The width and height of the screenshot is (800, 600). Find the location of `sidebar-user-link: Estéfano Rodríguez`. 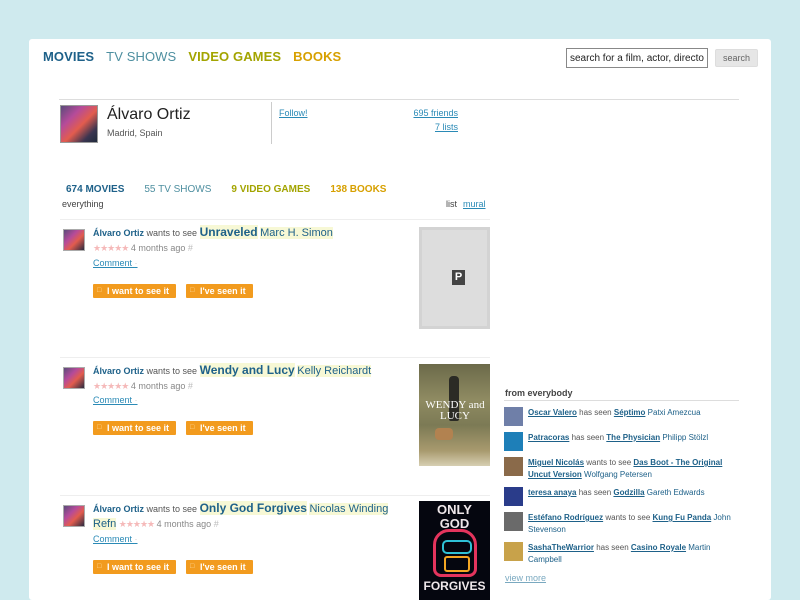

sidebar-user-link: Estéfano Rodríguez is located at coordinates (565, 517).